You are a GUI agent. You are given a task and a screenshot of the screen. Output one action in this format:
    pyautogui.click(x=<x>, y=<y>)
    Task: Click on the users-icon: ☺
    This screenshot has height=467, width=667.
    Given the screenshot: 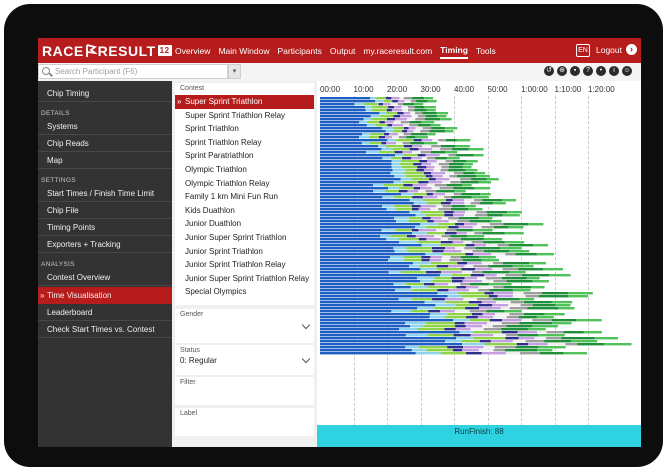 What is the action you would take?
    pyautogui.click(x=627, y=71)
    